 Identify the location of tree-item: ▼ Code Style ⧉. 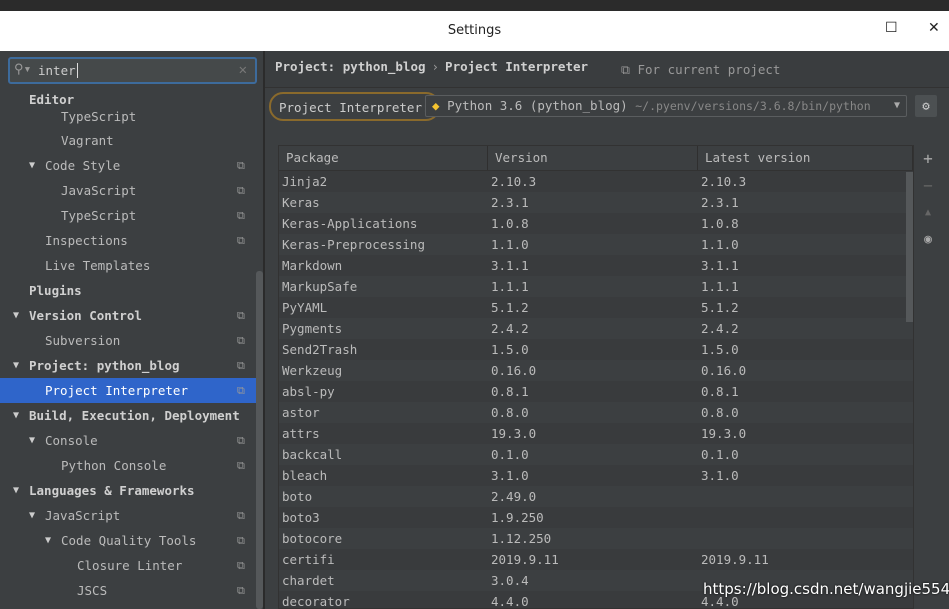
(128, 165).